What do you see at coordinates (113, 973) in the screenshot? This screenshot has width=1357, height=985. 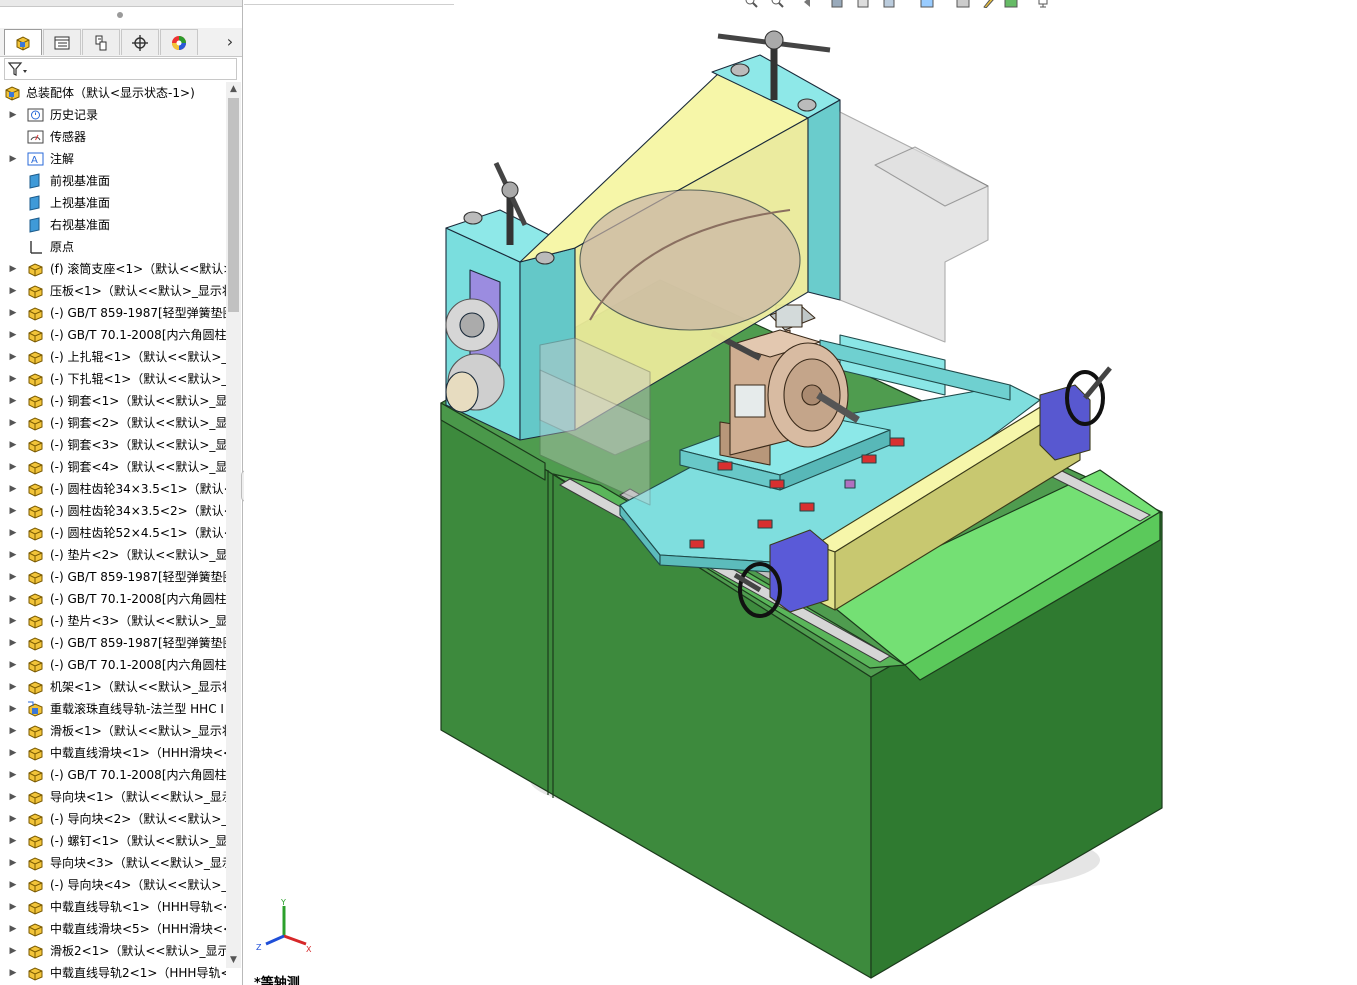 I see `tree-item: ▶ 中载直线导轨2<1>（HHH导轨<` at bounding box center [113, 973].